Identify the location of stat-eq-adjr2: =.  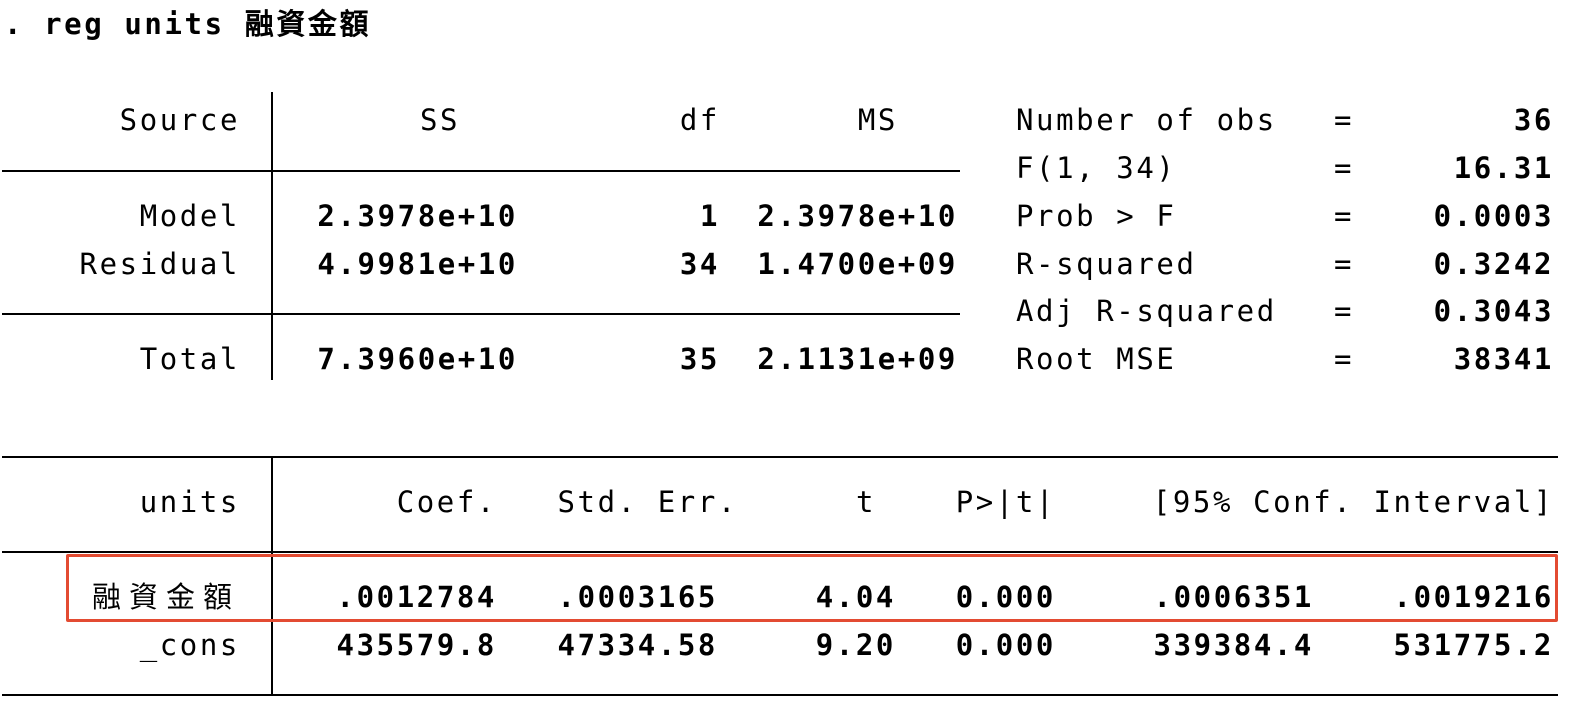
(1344, 311).